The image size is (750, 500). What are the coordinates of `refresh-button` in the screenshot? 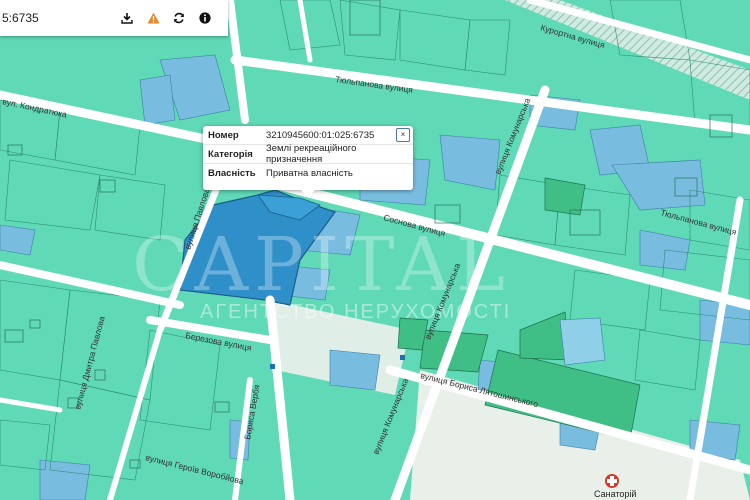 It's located at (179, 18).